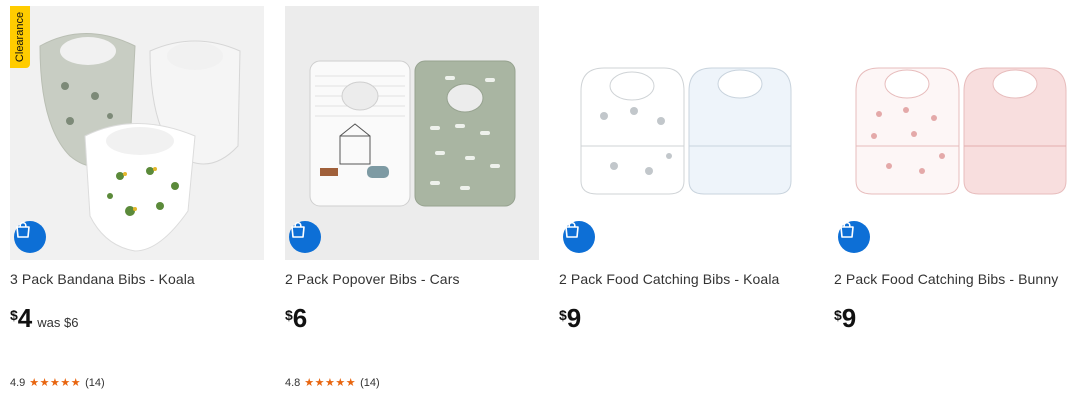 The height and width of the screenshot is (403, 1080). Describe the element at coordinates (372, 279) in the screenshot. I see `product-title: 2 Pack Popover Bibs - Cars` at that location.